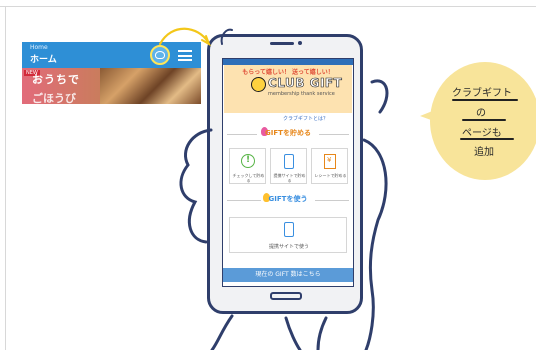 The height and width of the screenshot is (350, 536). I want to click on note-line-4: 追加, so click(484, 152).